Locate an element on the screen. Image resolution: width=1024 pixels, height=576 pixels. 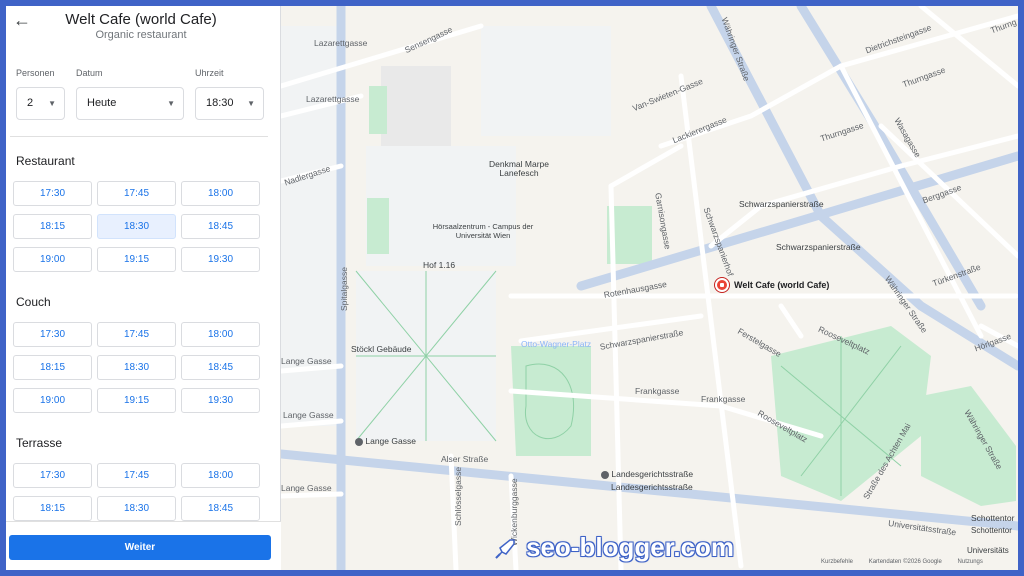
map-label: Spitalgasse is located at coordinates (344, 289).